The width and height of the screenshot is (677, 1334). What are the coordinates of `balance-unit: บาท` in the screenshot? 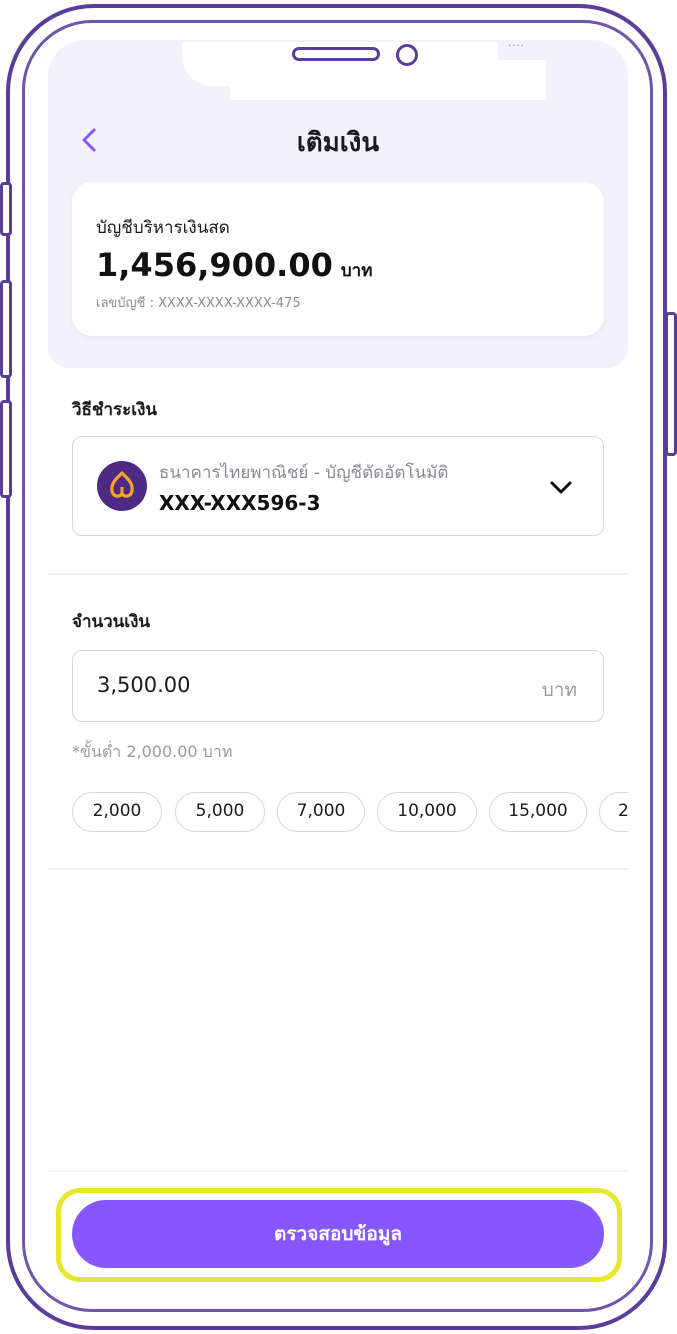 It's located at (356, 271).